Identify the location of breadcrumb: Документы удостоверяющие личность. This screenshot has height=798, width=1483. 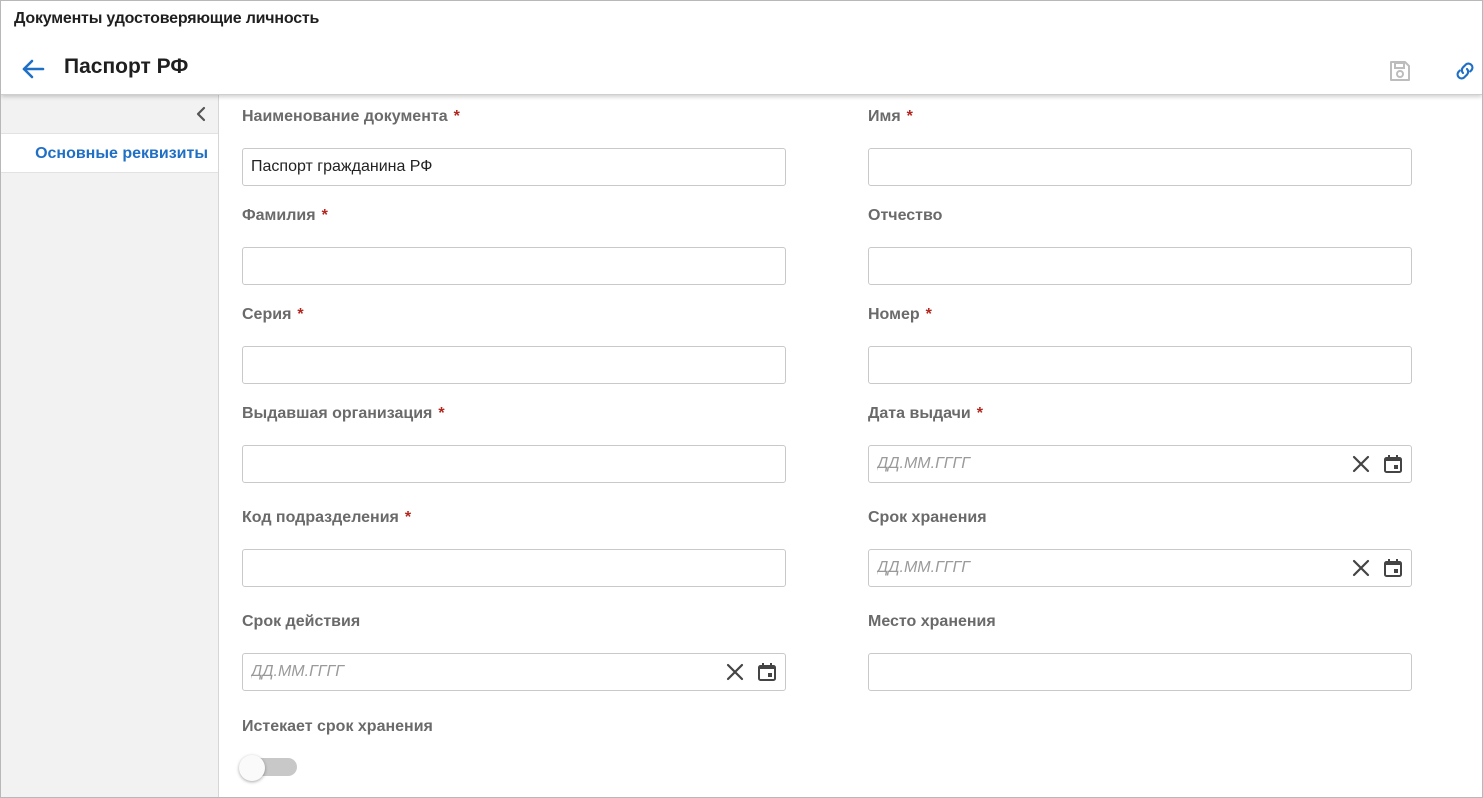
(166, 19).